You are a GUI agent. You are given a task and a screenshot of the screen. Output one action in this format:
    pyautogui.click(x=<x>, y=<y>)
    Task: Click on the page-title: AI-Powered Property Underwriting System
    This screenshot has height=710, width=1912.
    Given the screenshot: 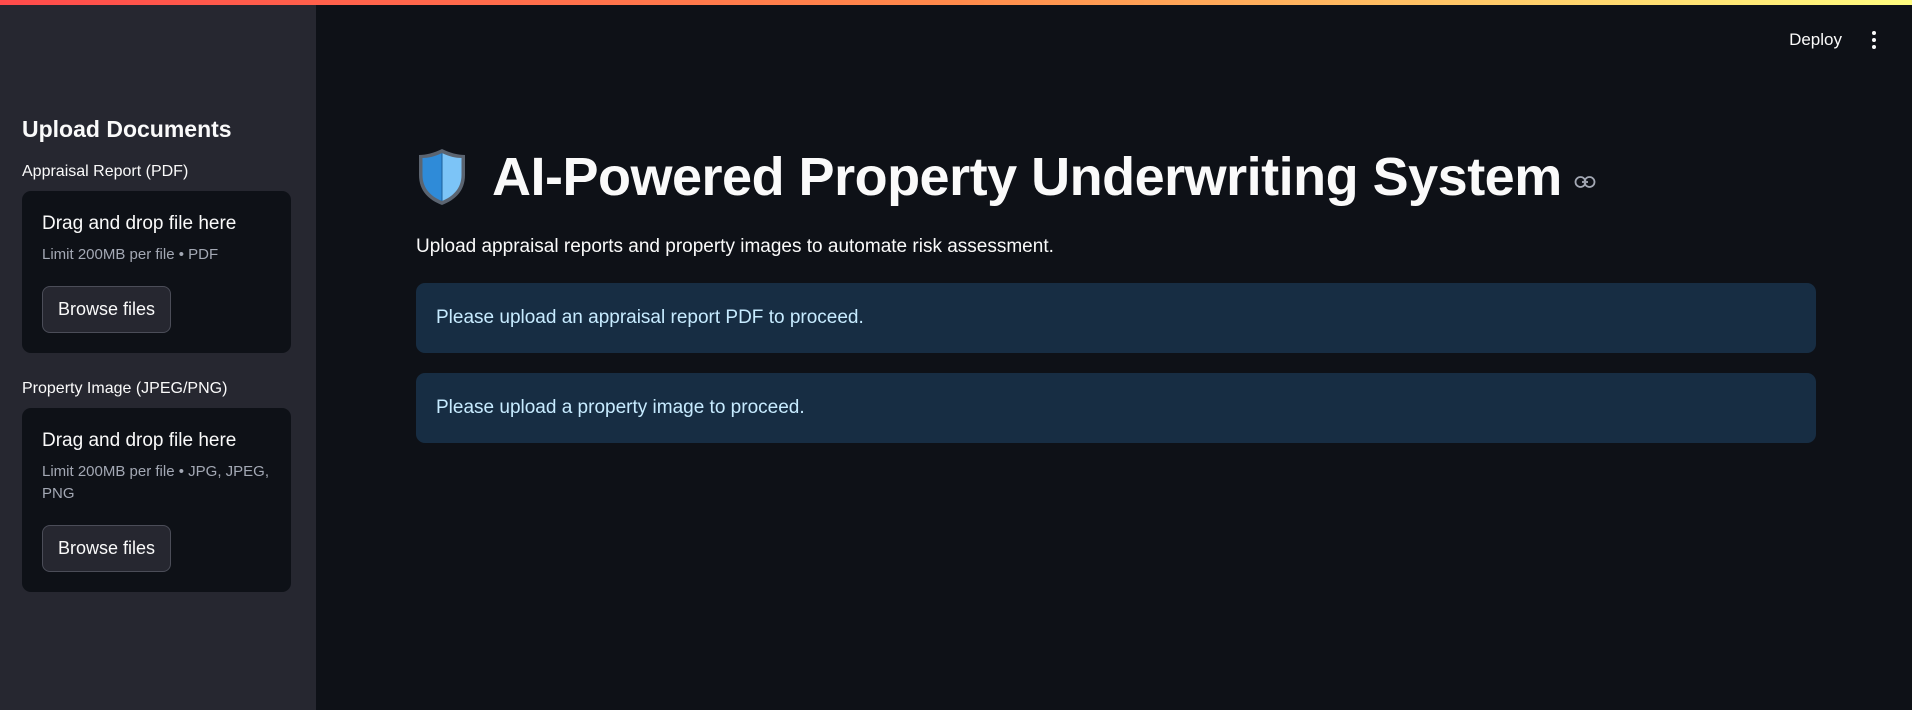 What is the action you would take?
    pyautogui.click(x=1027, y=177)
    